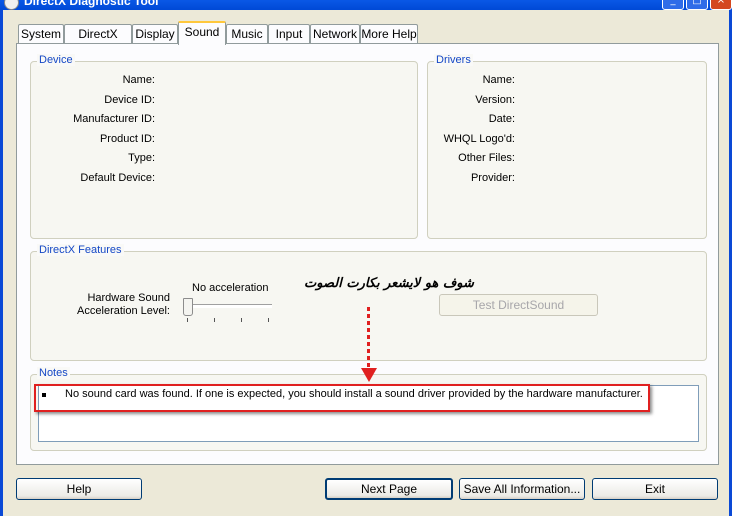 This screenshot has height=516, width=732. Describe the element at coordinates (655, 489) in the screenshot. I see `exit-button: Exit` at that location.